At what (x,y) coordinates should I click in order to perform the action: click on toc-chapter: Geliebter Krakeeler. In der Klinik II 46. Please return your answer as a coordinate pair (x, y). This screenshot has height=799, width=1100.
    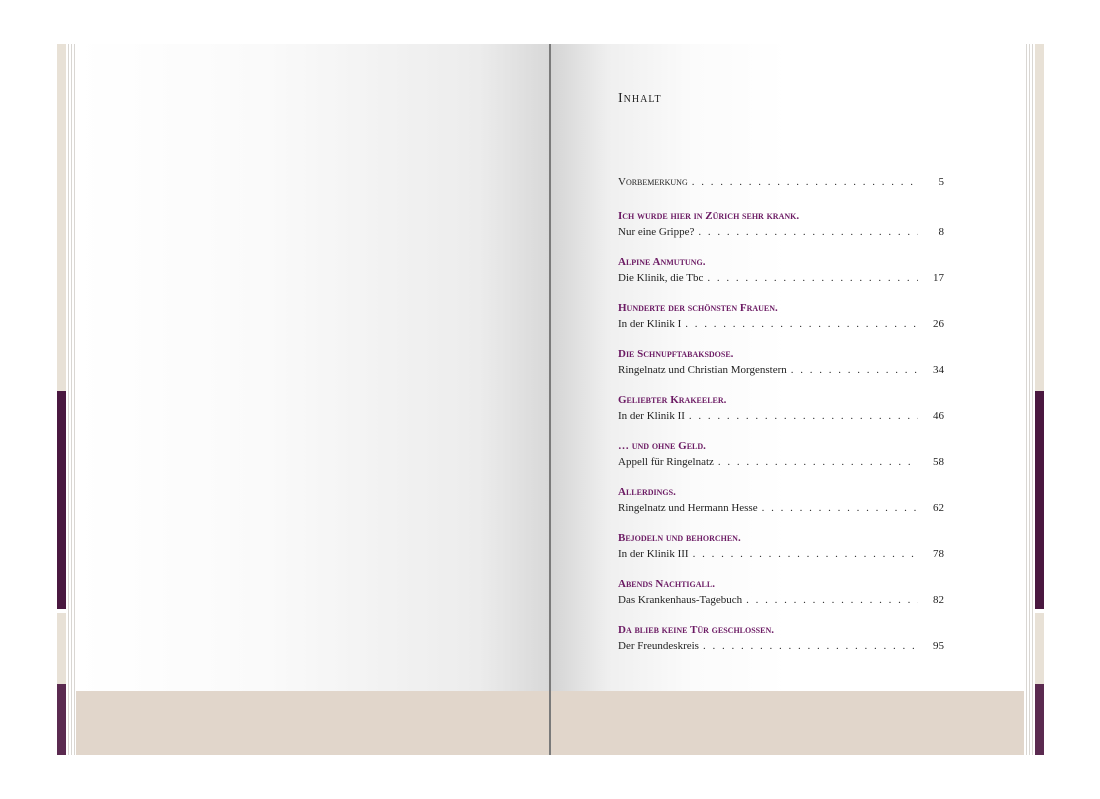
    Looking at the image, I should click on (781, 408).